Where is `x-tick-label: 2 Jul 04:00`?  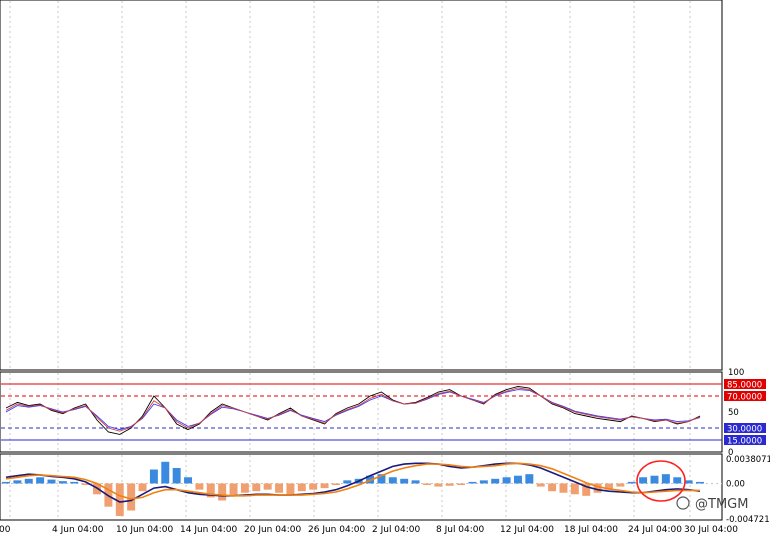
x-tick-label: 2 Jul 04:00 is located at coordinates (396, 530).